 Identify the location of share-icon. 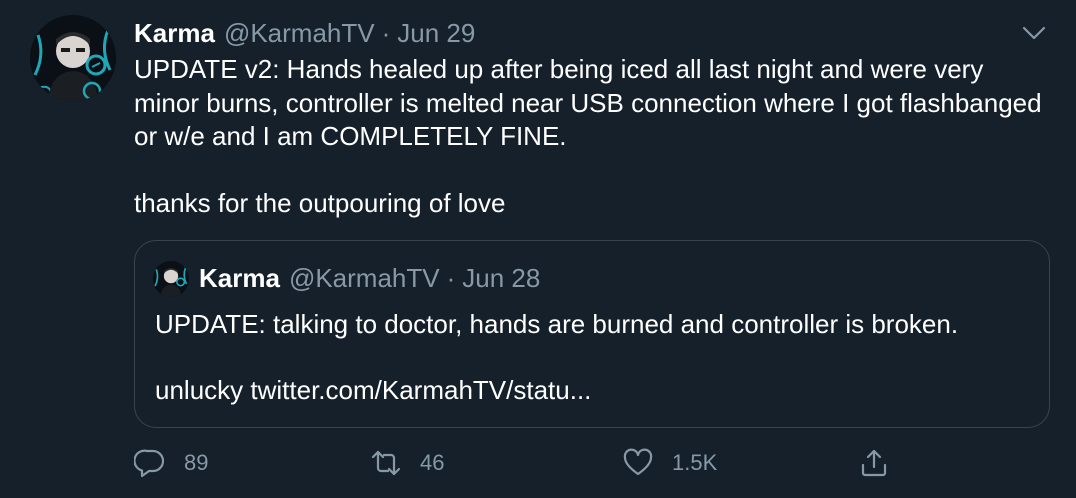
(874, 463).